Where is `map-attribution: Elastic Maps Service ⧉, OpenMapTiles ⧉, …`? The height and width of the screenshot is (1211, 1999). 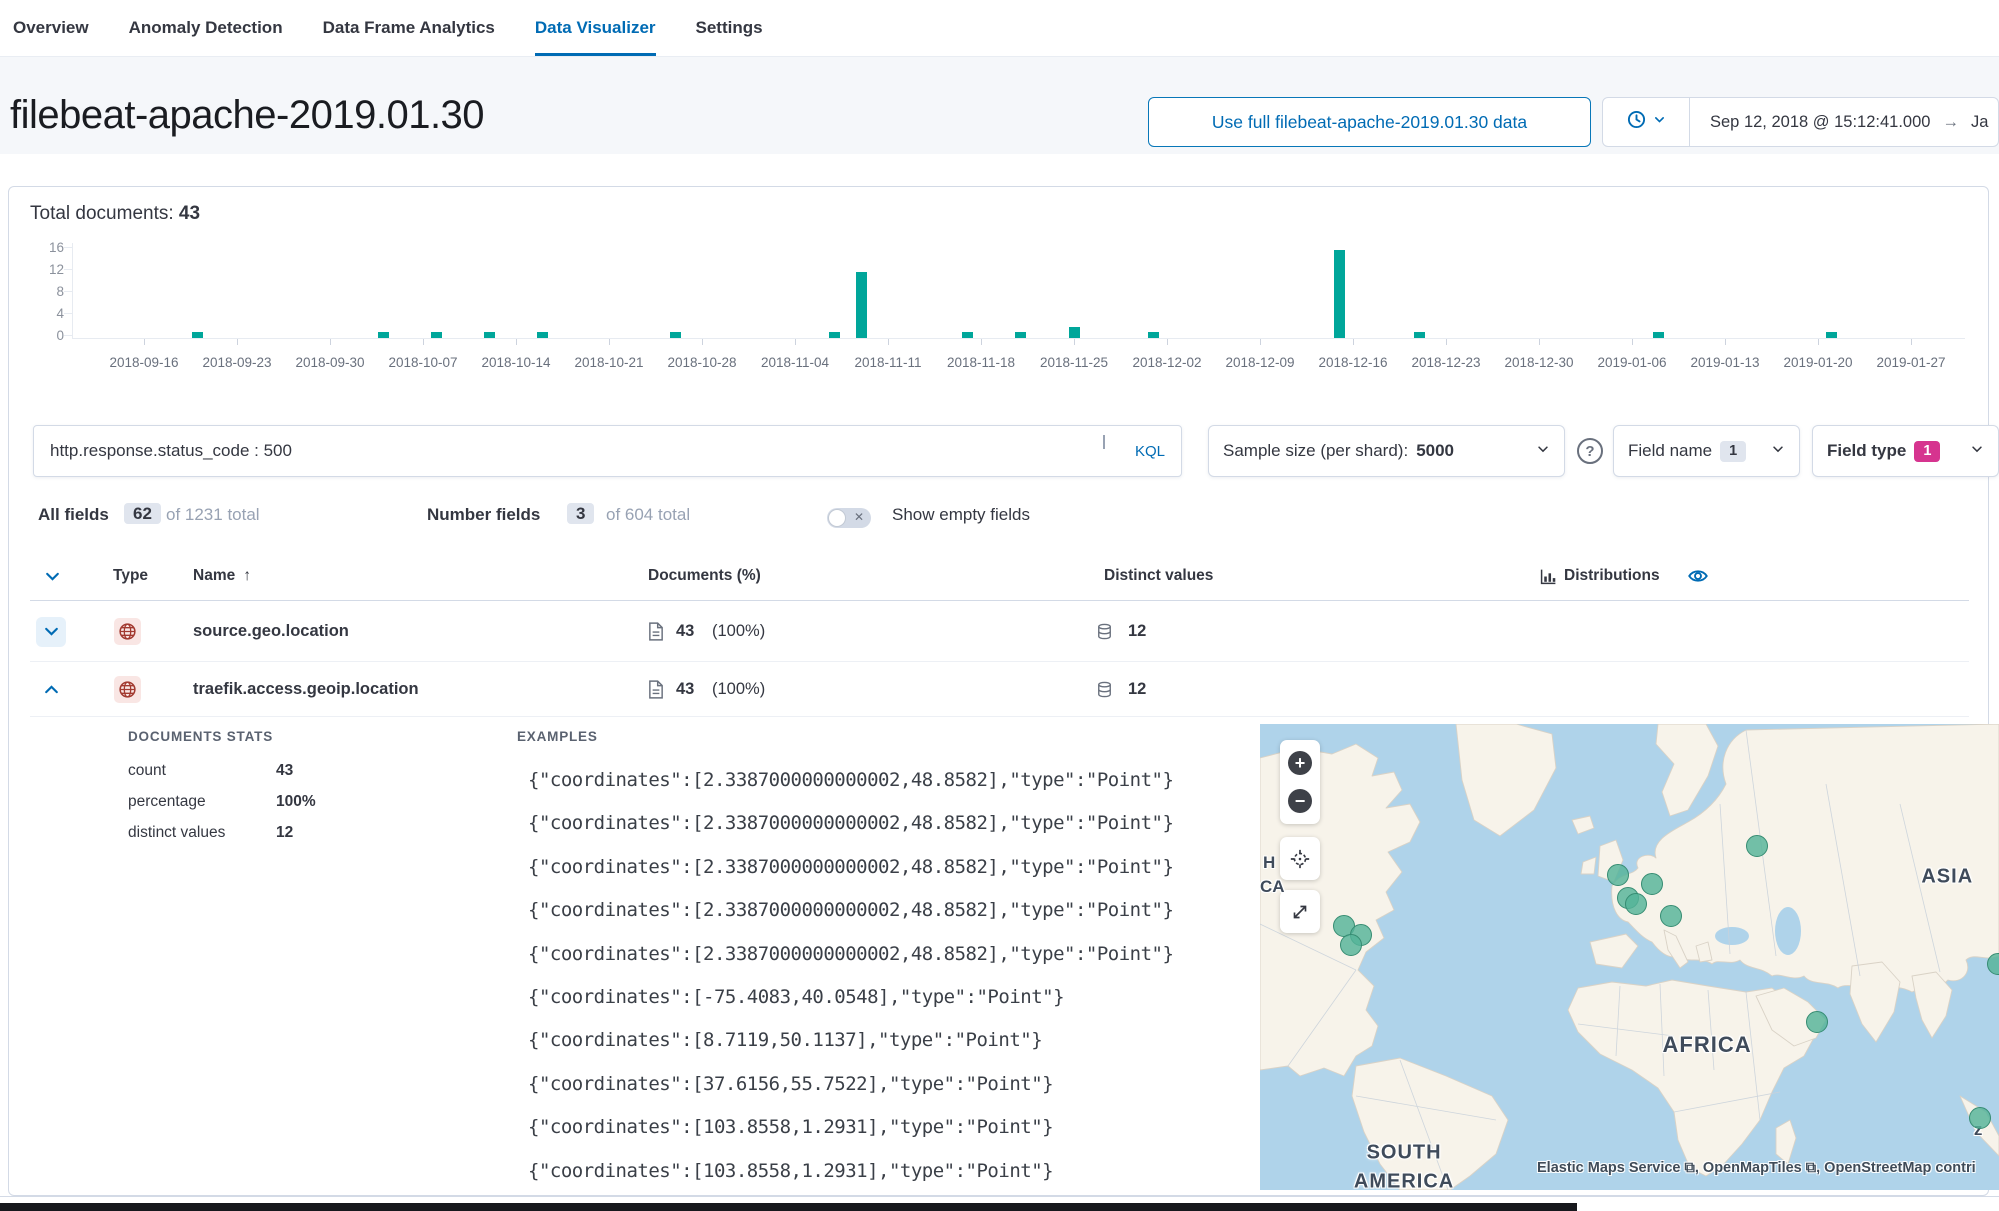 map-attribution: Elastic Maps Service ⧉, OpenMapTiles ⧉, … is located at coordinates (1756, 1168).